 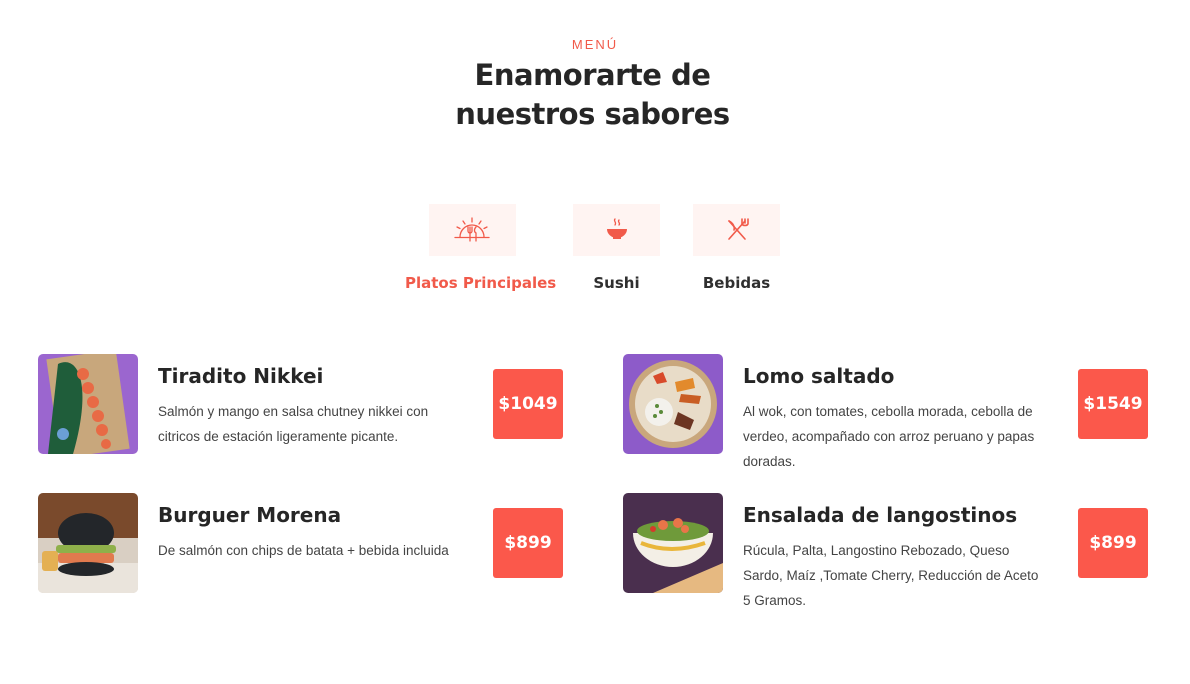 What do you see at coordinates (819, 376) in the screenshot?
I see `dish-name: Lomo saltado` at bounding box center [819, 376].